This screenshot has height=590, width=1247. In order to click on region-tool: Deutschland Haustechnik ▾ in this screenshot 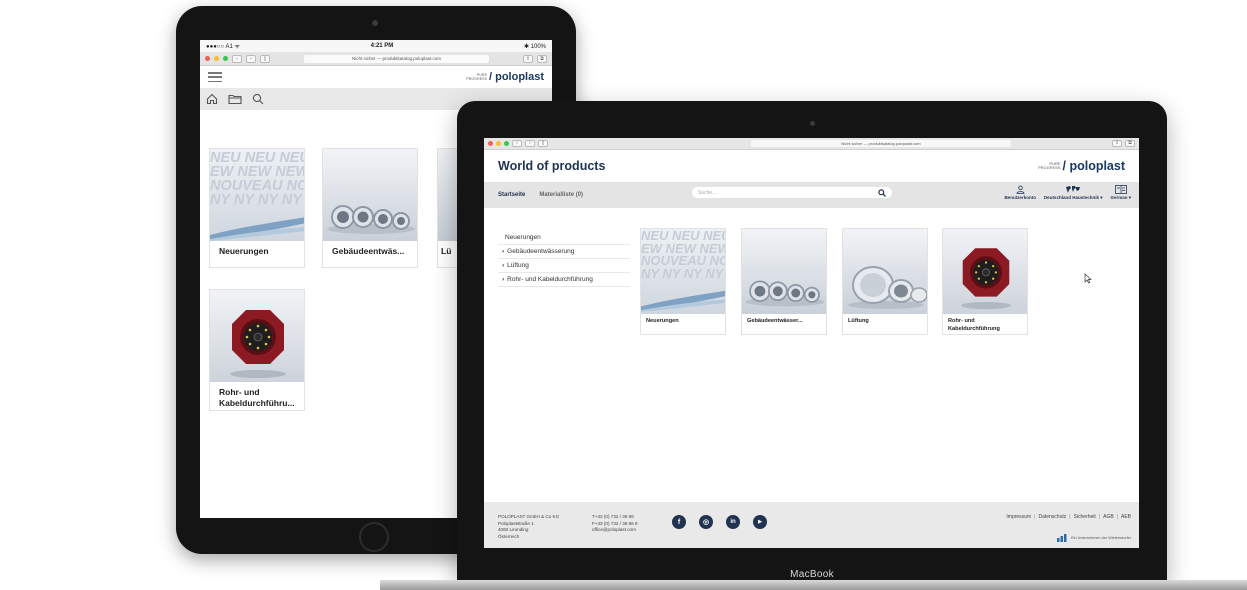, I will do `click(1073, 193)`.